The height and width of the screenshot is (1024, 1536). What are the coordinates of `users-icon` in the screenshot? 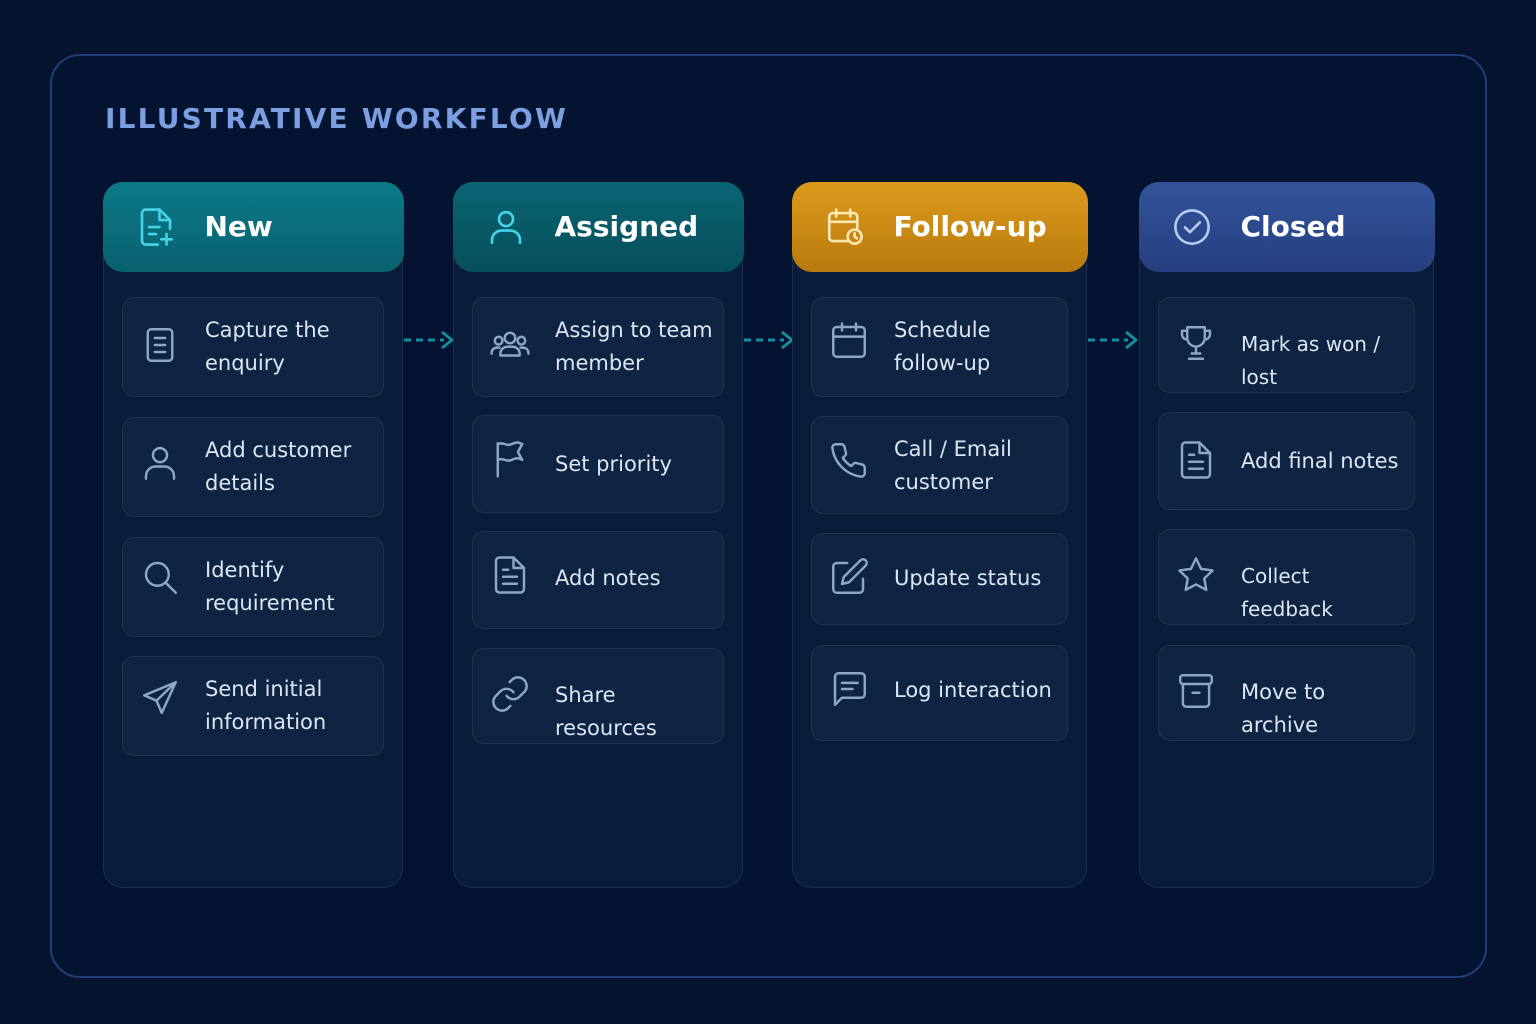 It's located at (510, 345).